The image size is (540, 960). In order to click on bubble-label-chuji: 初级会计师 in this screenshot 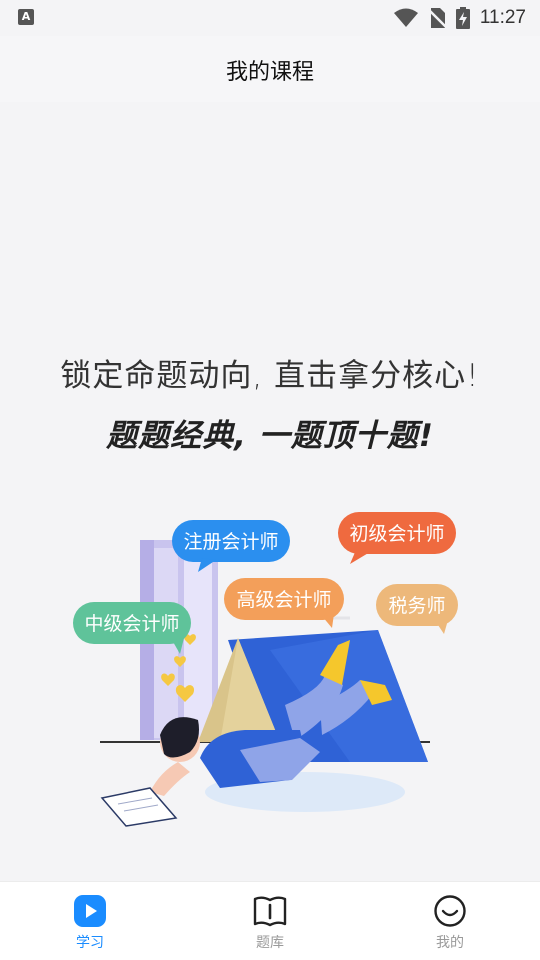, I will do `click(396, 534)`.